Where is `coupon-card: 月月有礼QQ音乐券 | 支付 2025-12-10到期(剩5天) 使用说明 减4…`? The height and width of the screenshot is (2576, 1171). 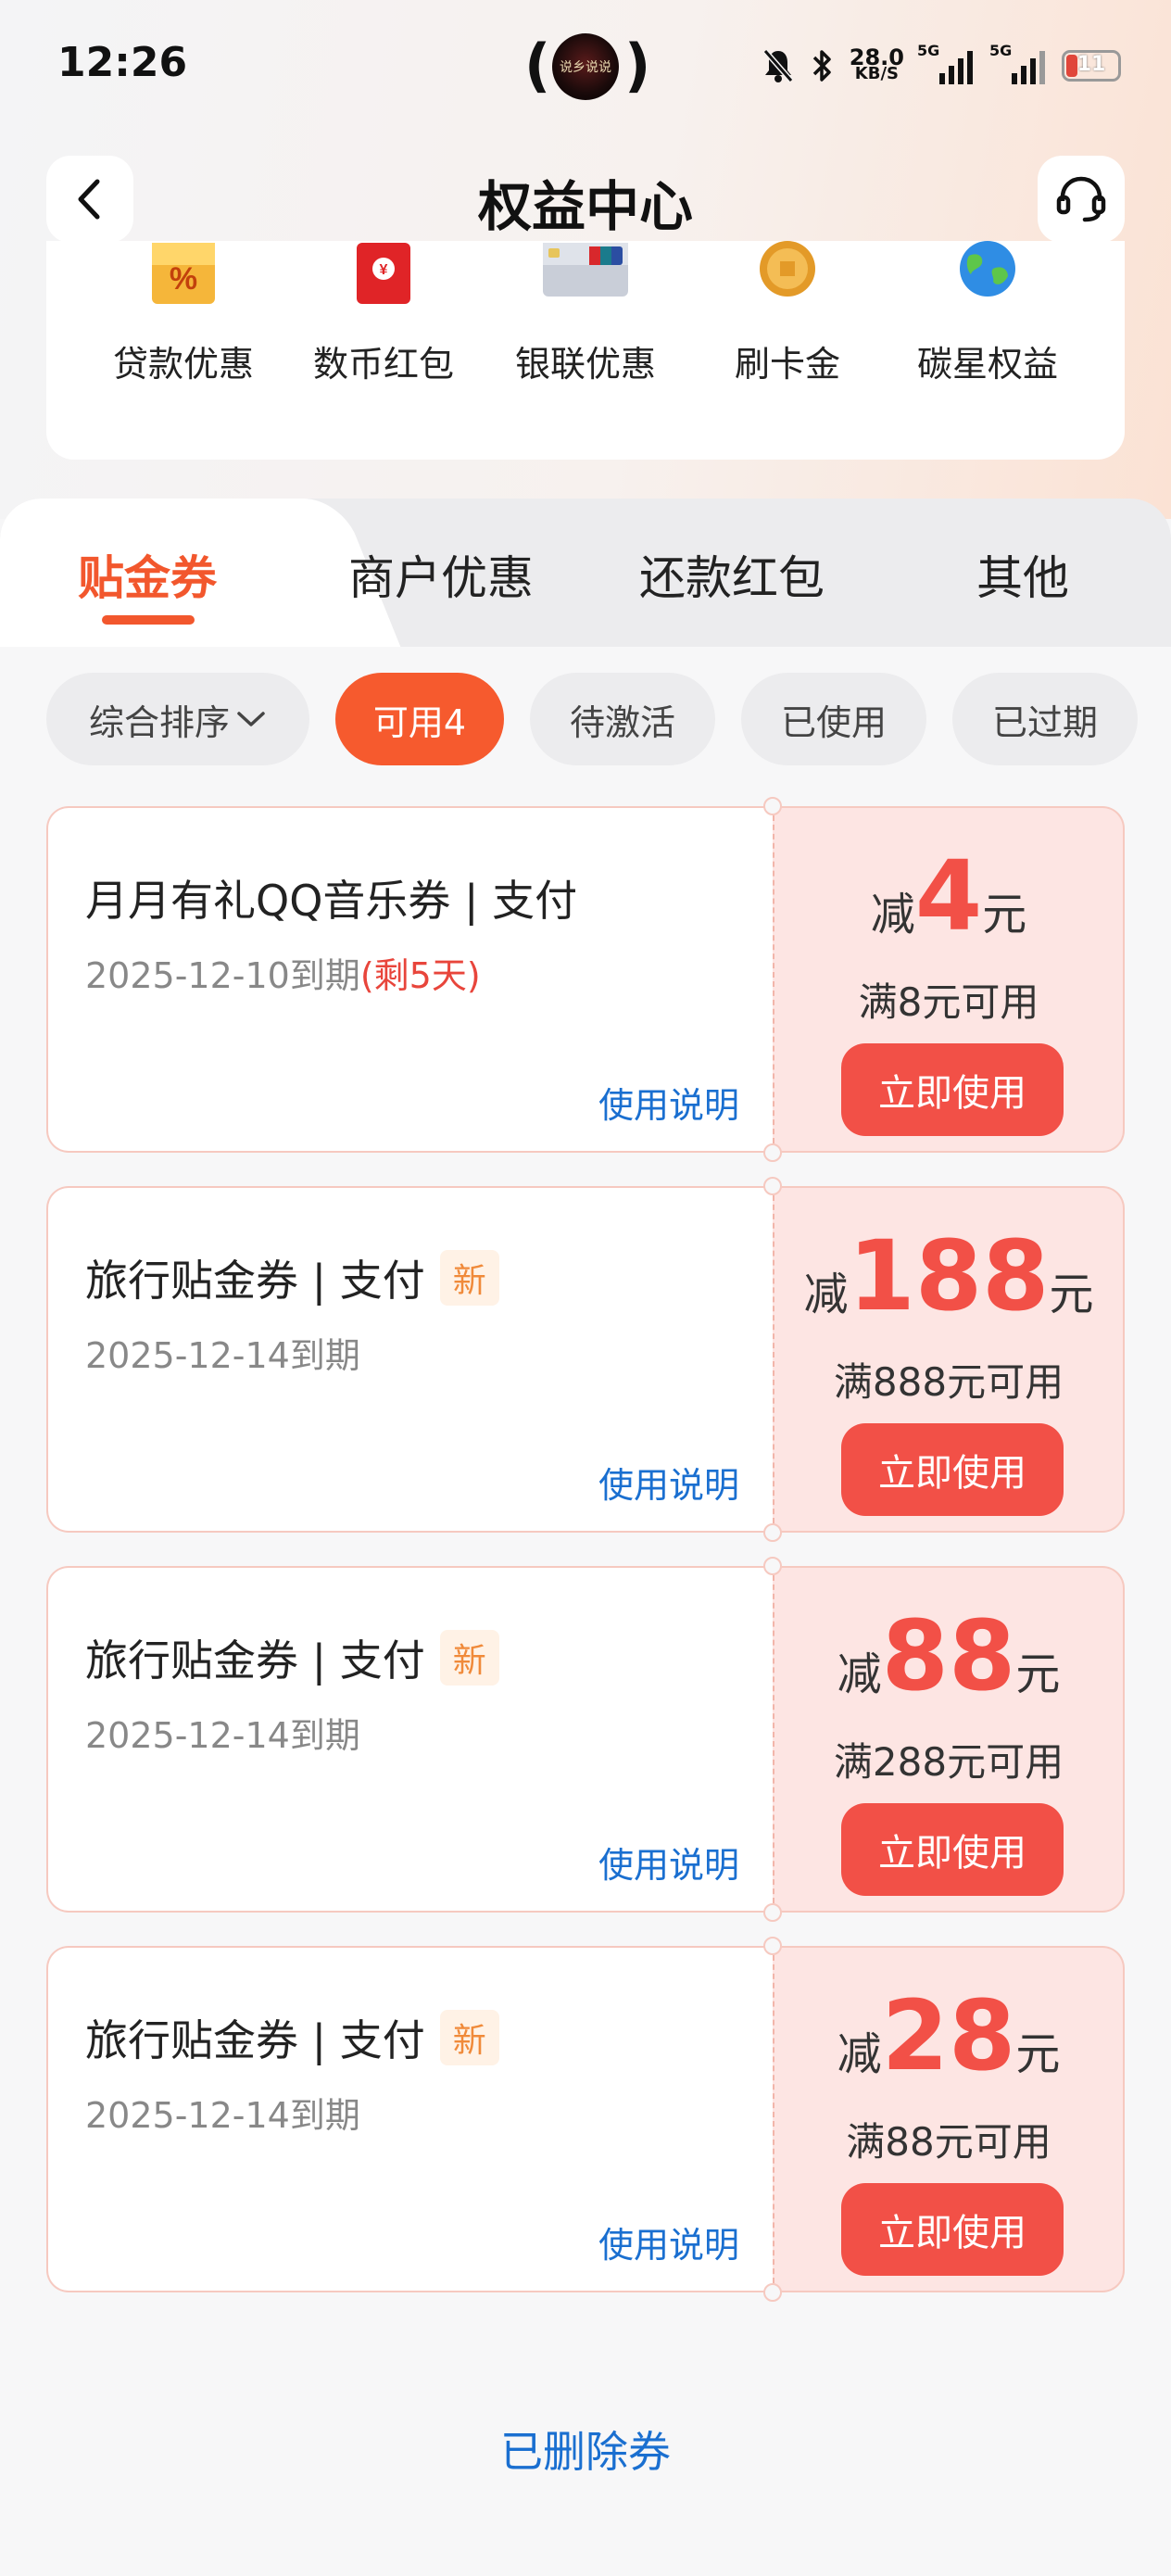
coupon-card: 月月有礼QQ音乐券 | 支付 2025-12-10到期(剩5天) 使用说明 减4… is located at coordinates (585, 980).